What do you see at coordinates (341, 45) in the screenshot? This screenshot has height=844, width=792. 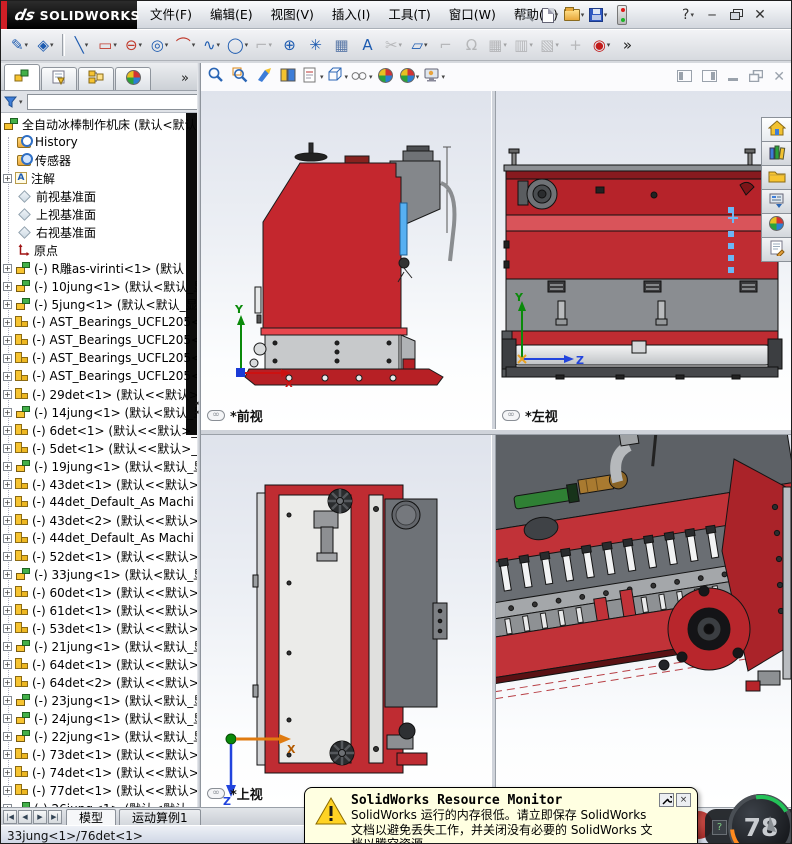 I see `mirror-entities-tool: ▦` at bounding box center [341, 45].